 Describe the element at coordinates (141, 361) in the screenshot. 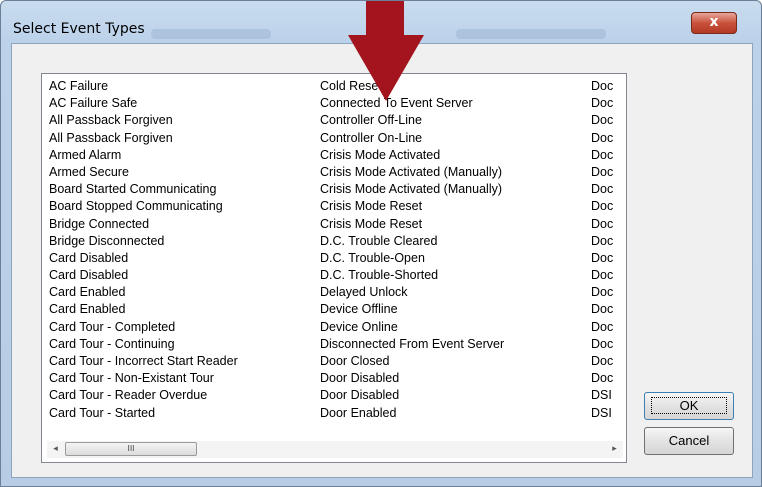

I see `list-item: Card Tour - Incorrect Start Reader` at that location.